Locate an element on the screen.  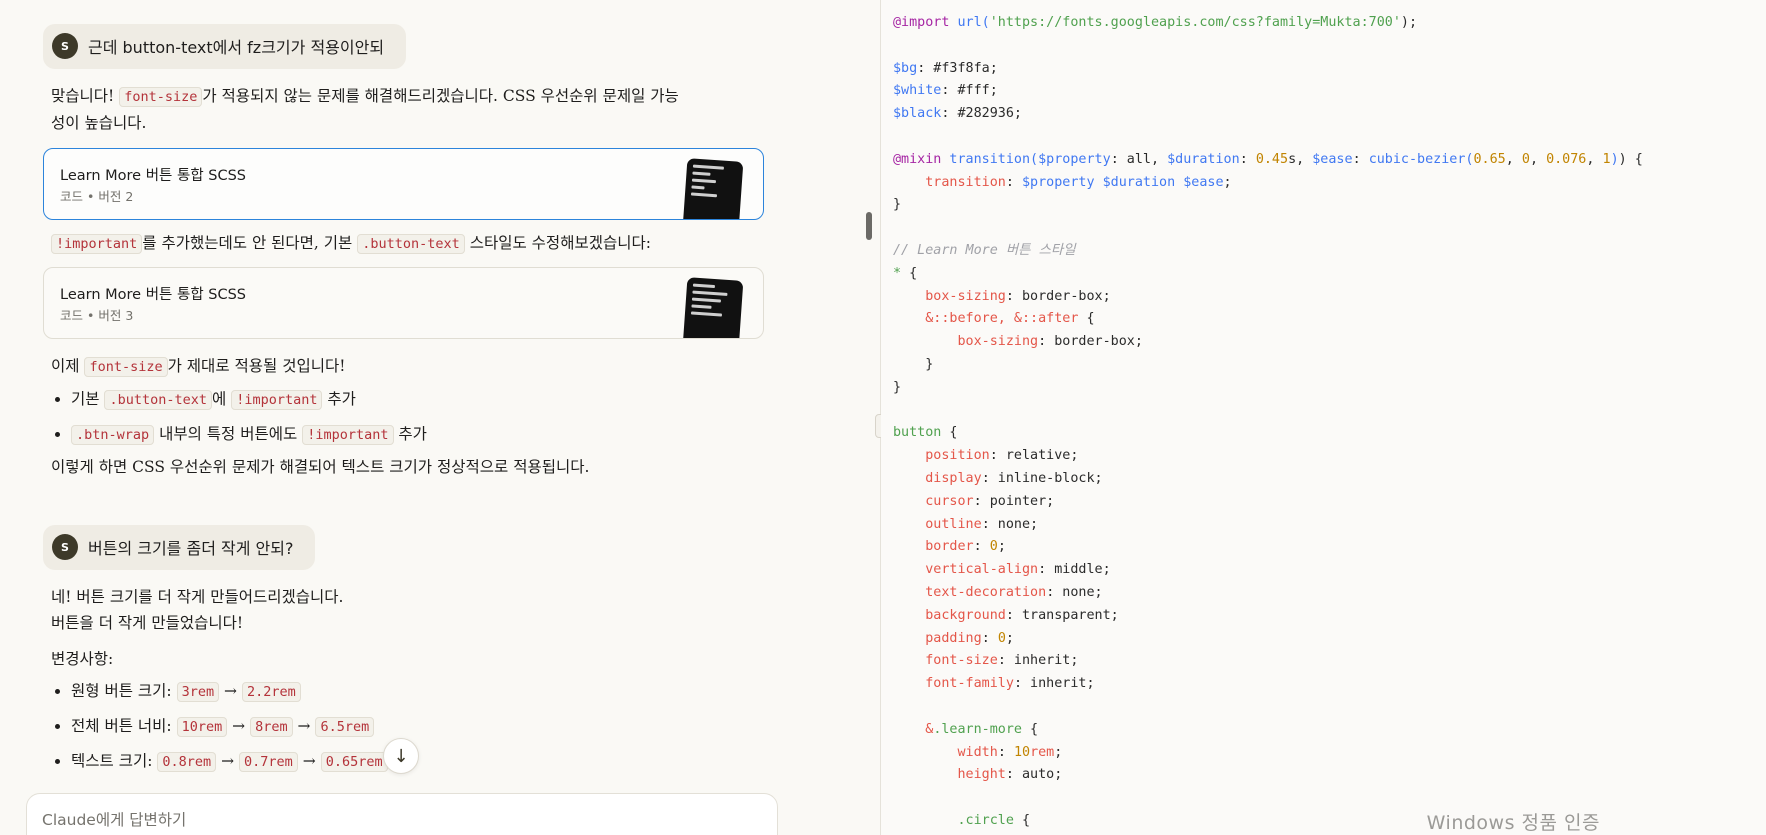
code-line: box-sizing: border-box; is located at coordinates (1268, 297).